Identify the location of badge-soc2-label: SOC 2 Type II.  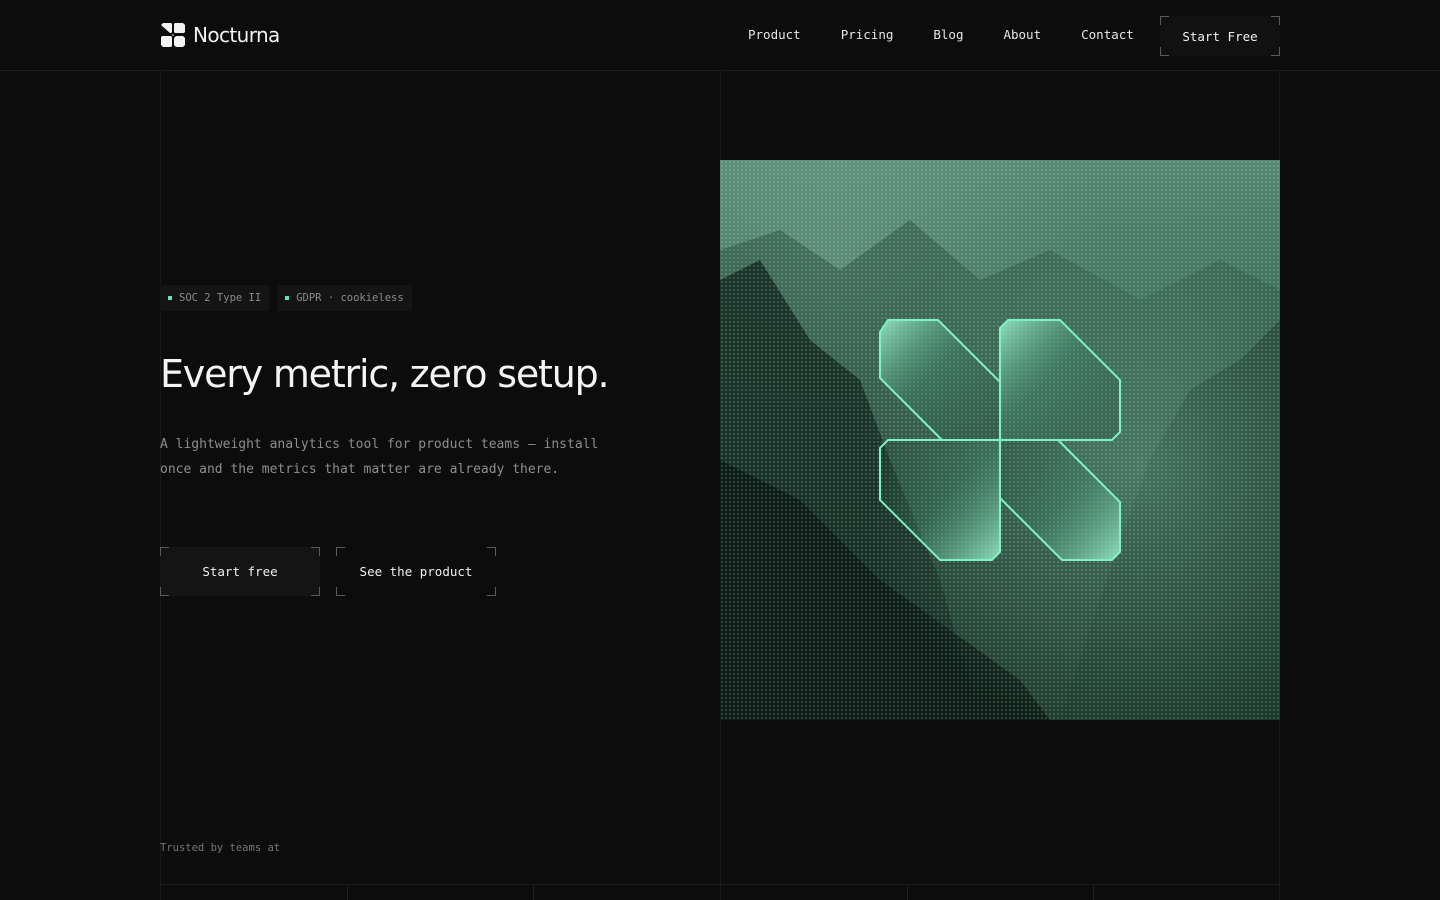
(220, 298).